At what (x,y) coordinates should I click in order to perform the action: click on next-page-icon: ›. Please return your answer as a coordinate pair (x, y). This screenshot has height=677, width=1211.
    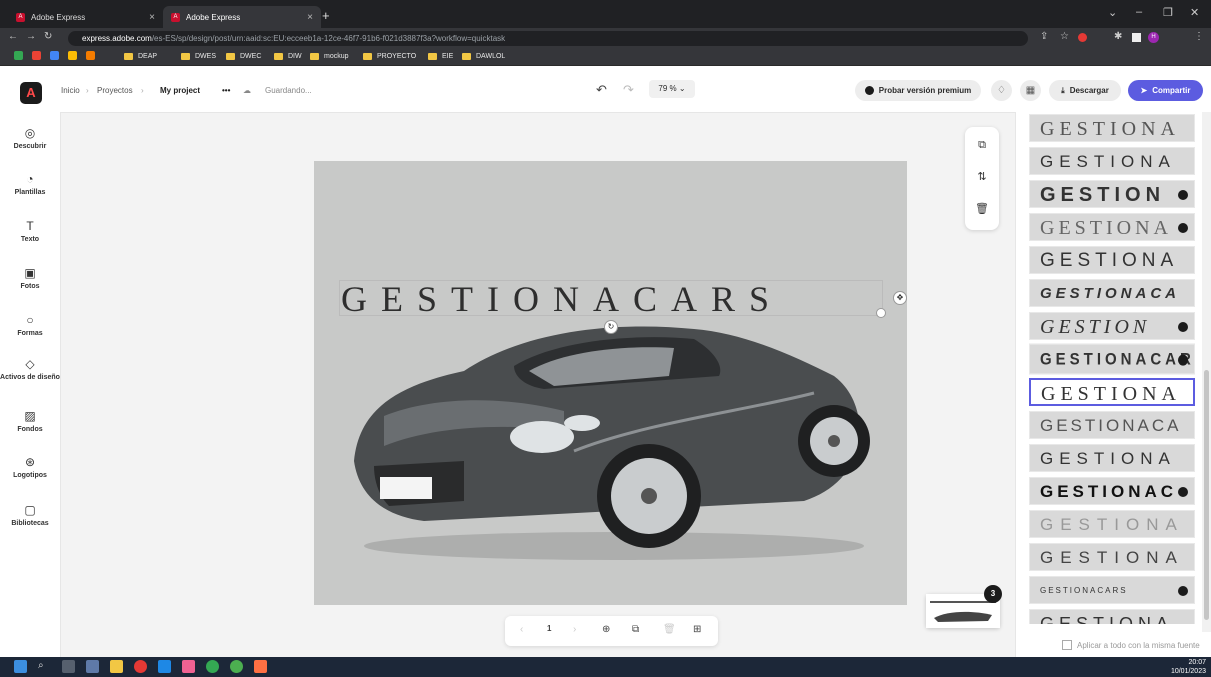
    Looking at the image, I should click on (574, 629).